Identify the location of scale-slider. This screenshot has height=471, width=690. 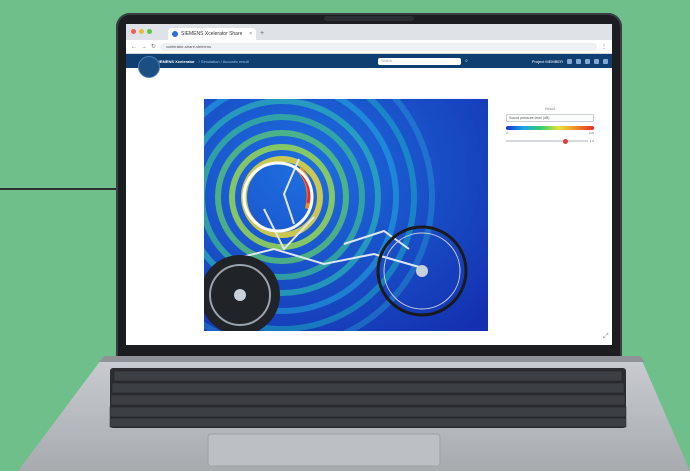
(547, 141).